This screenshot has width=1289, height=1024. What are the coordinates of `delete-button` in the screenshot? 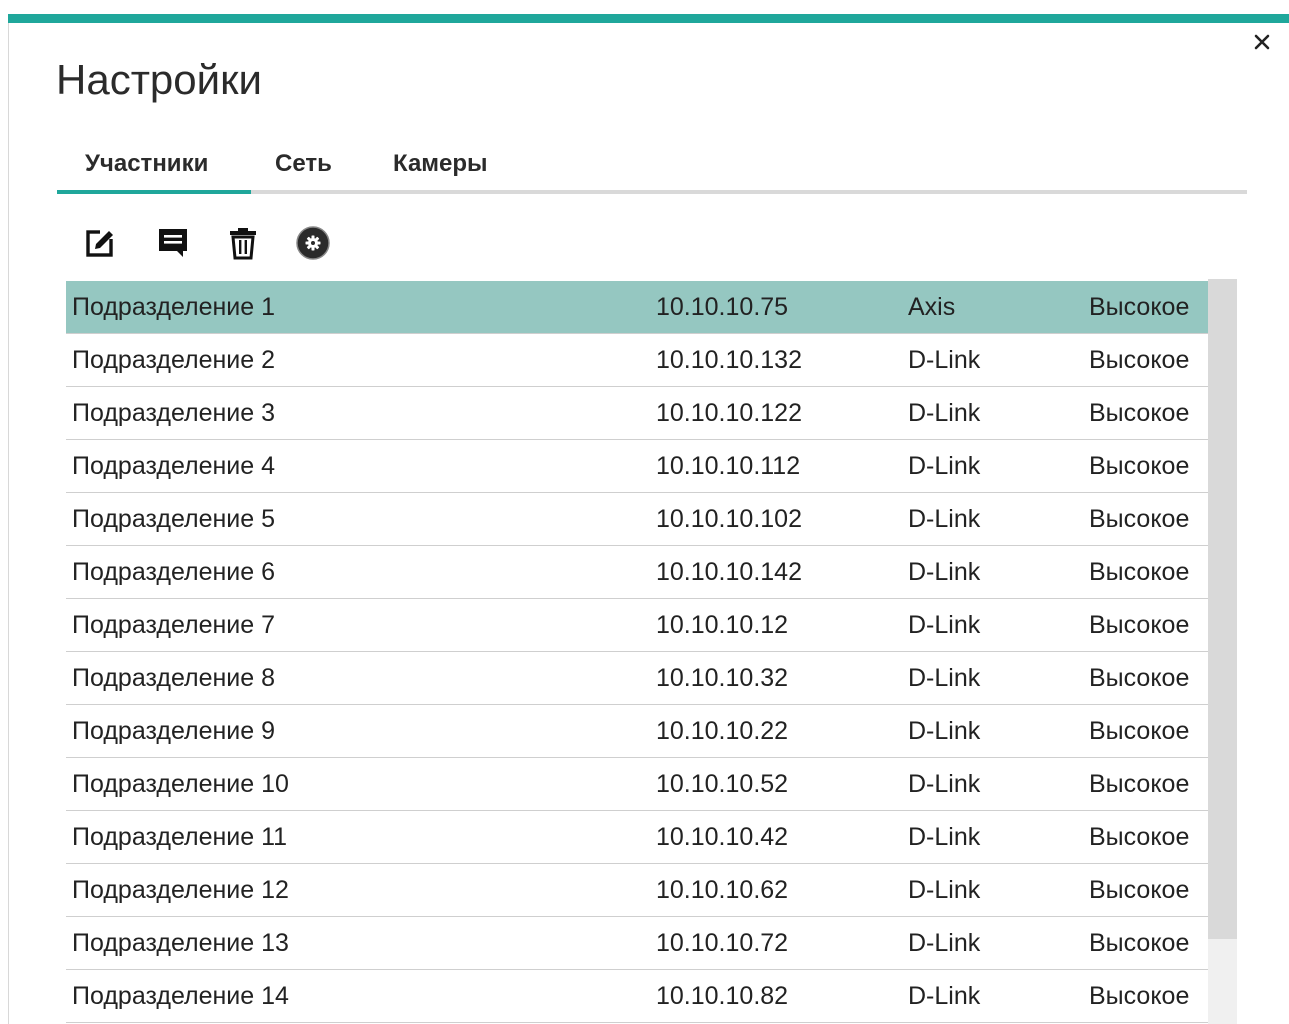 It's located at (243, 243).